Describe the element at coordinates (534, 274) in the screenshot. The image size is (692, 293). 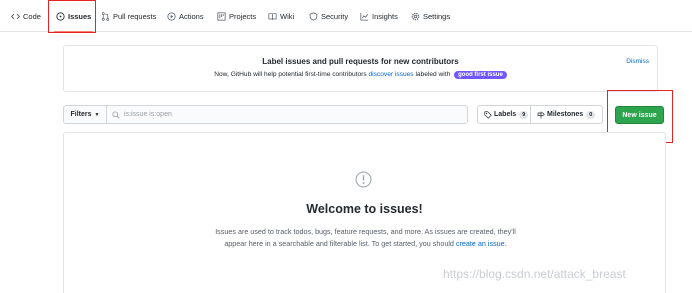
I see `watermark-text: https://blog.csdn.net/attack_breast` at that location.